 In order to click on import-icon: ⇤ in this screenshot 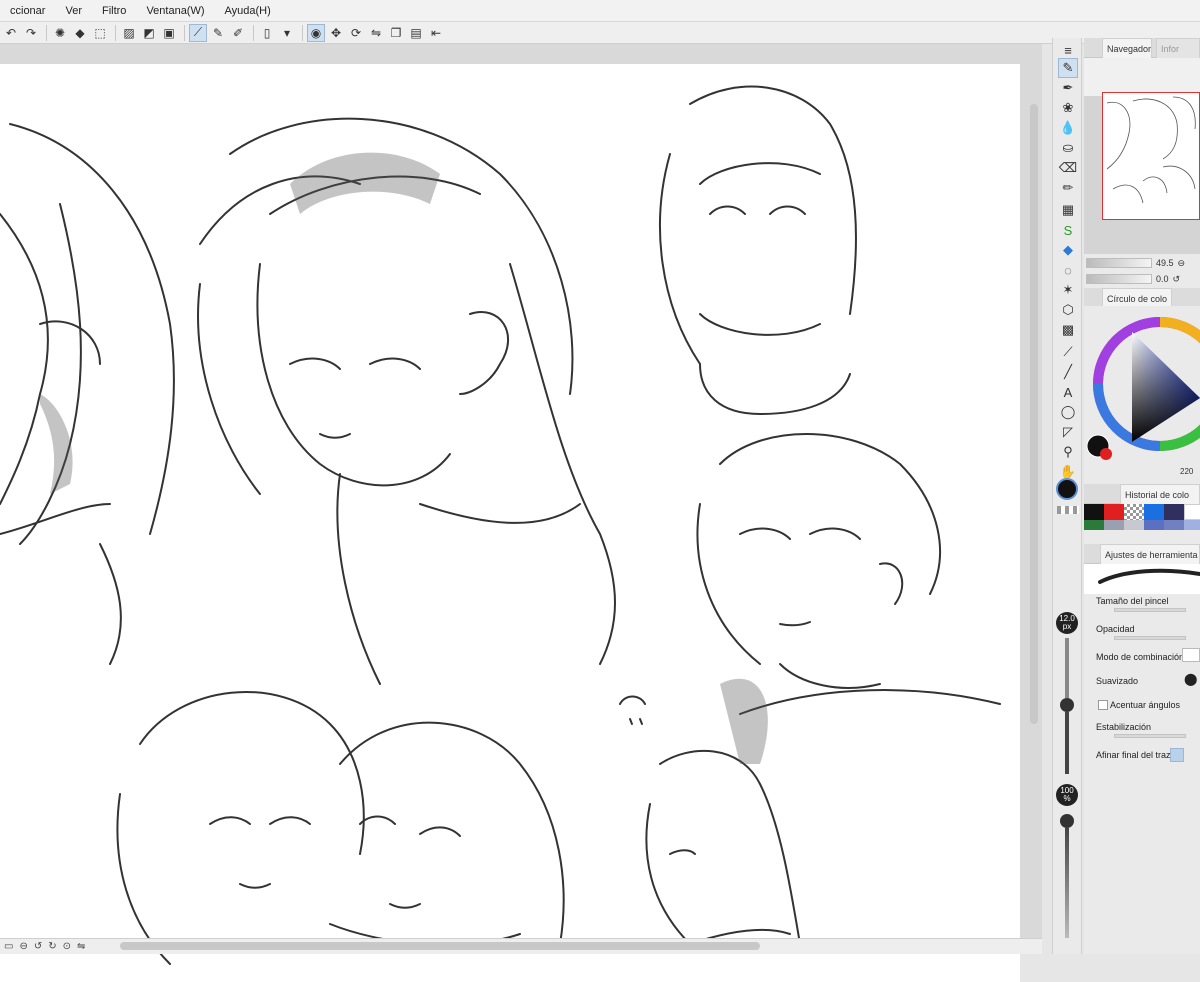, I will do `click(436, 33)`.